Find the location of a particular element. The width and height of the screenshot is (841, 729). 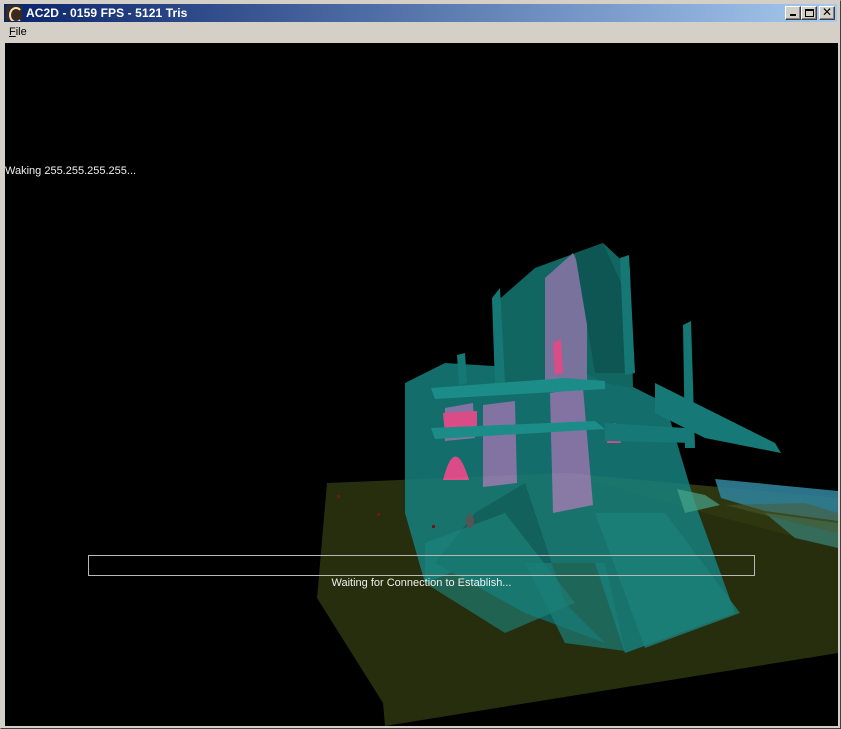

minimize-button is located at coordinates (793, 13).